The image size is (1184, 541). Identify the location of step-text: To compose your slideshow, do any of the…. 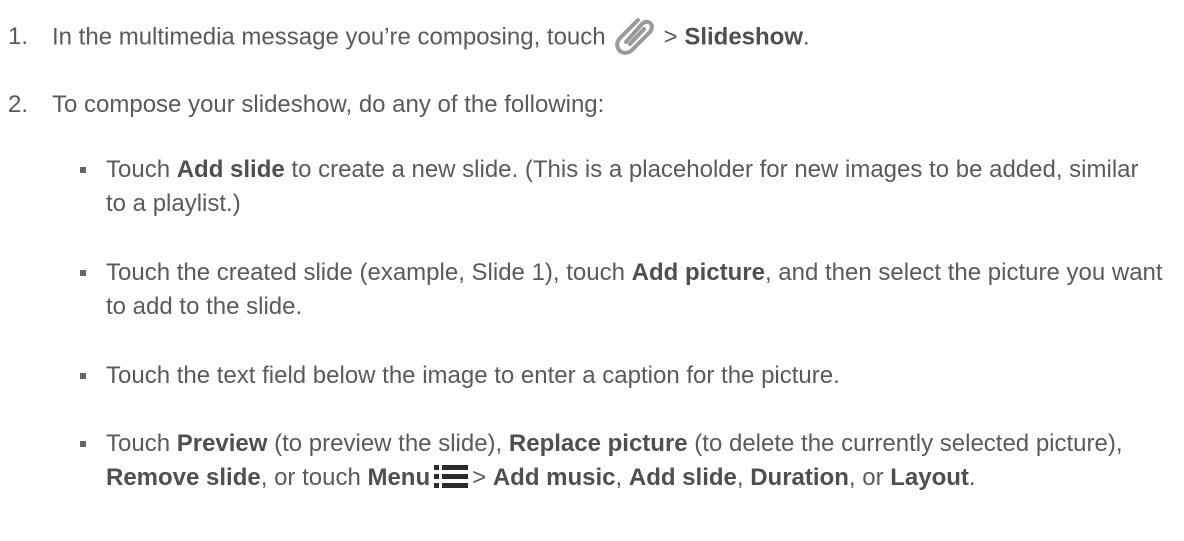
(328, 104).